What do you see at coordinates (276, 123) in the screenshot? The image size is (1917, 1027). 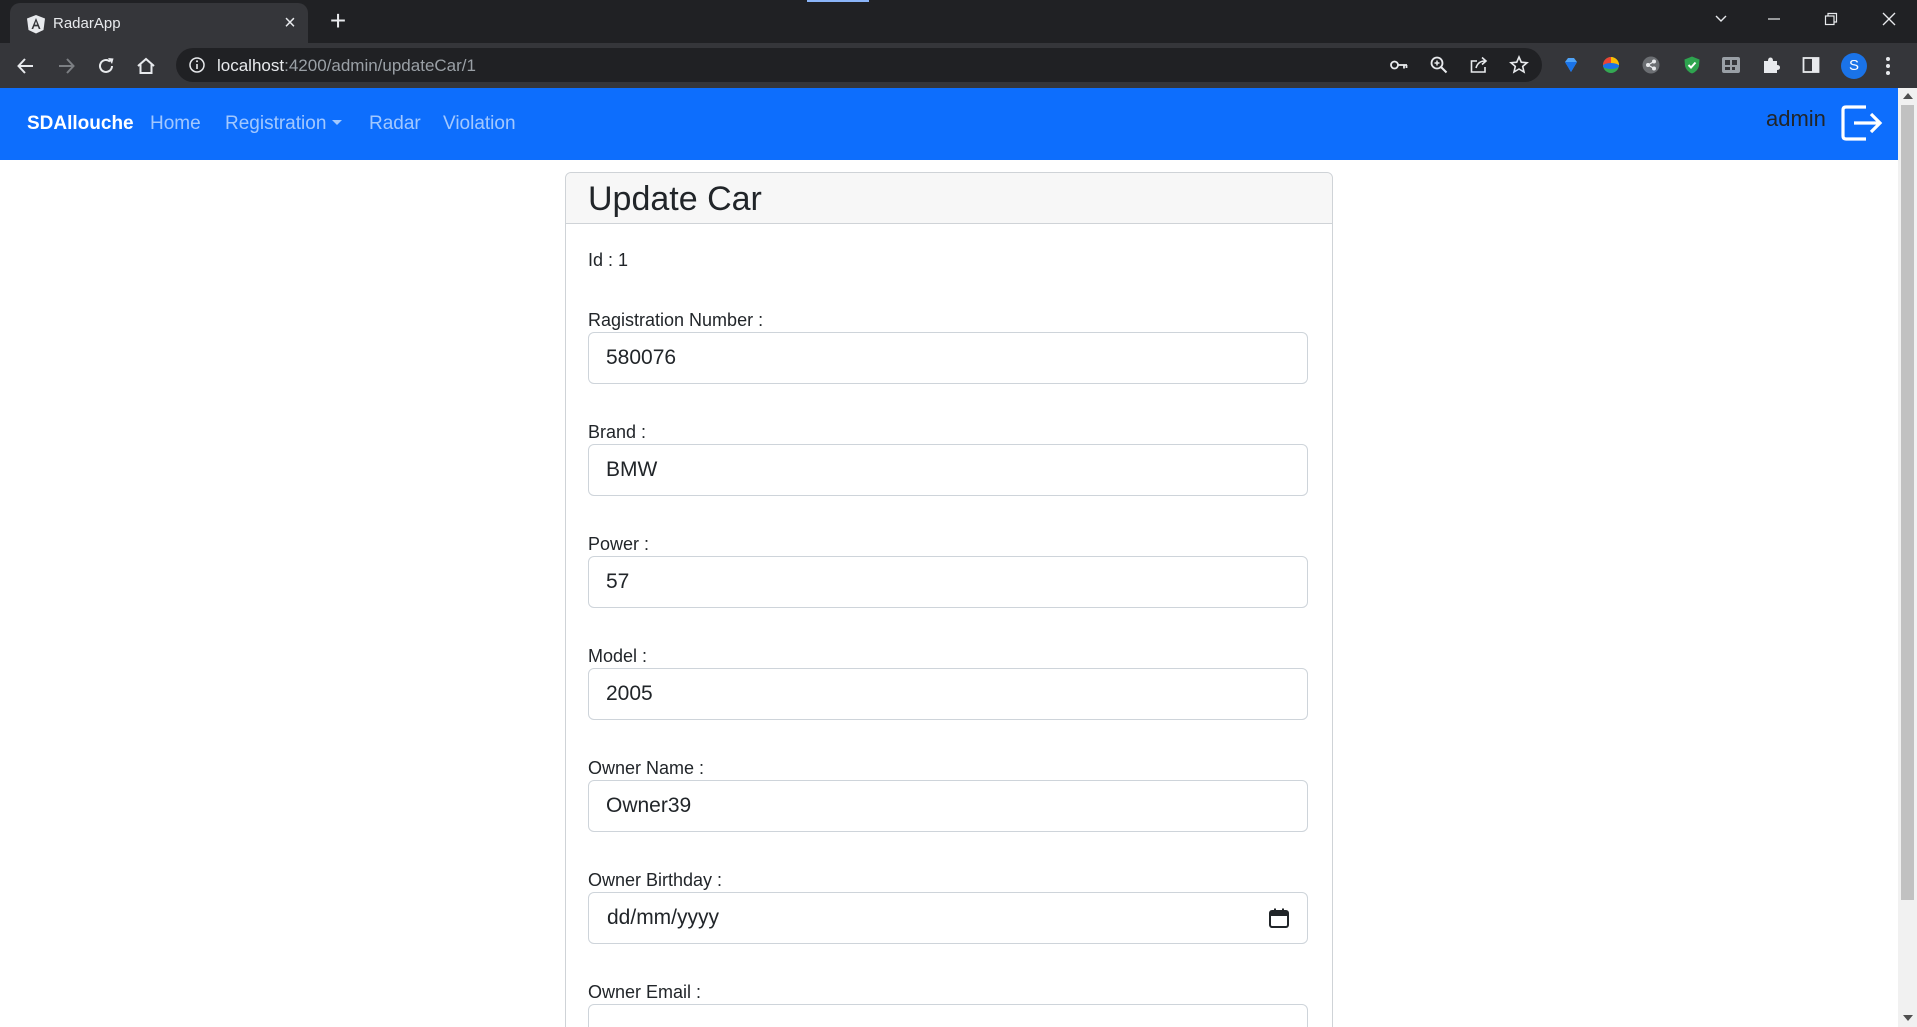 I see `nav-link-registration: Registration` at bounding box center [276, 123].